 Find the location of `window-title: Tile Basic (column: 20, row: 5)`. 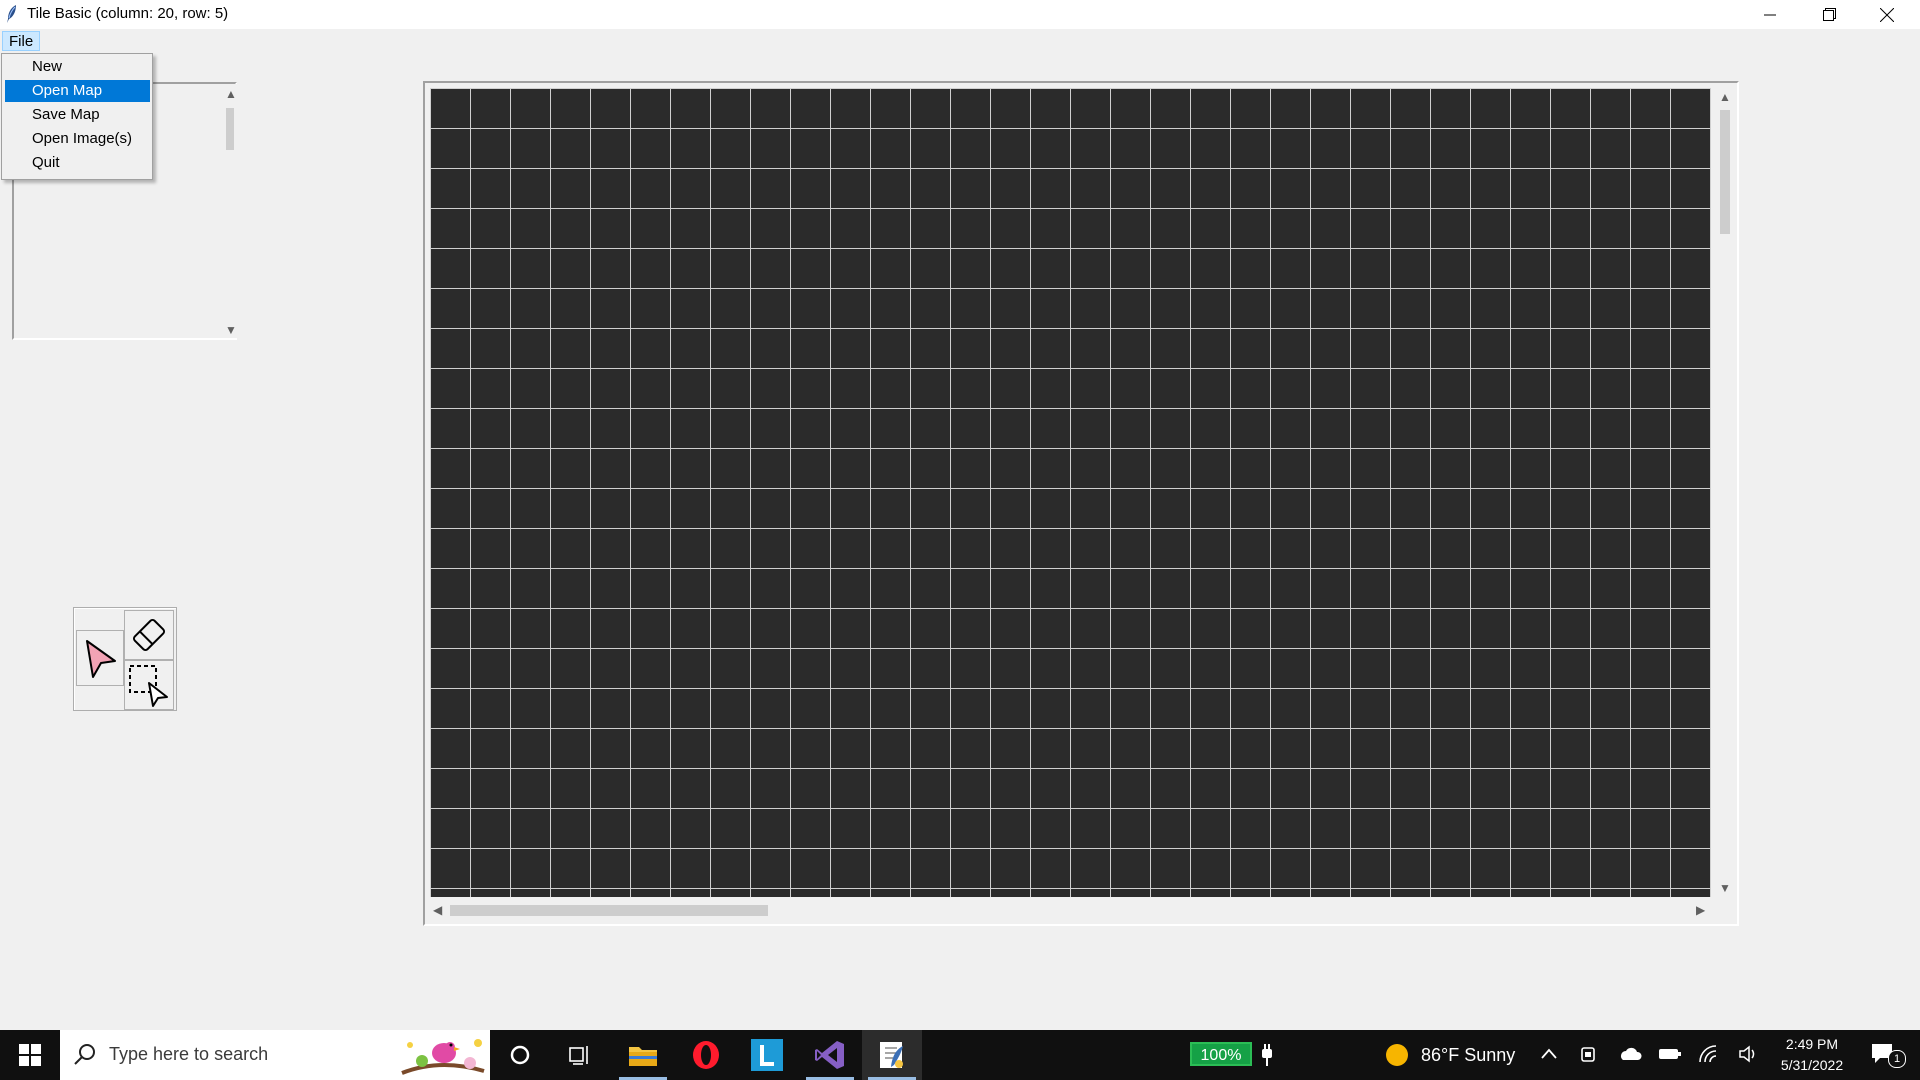

window-title: Tile Basic (column: 20, row: 5) is located at coordinates (128, 13).